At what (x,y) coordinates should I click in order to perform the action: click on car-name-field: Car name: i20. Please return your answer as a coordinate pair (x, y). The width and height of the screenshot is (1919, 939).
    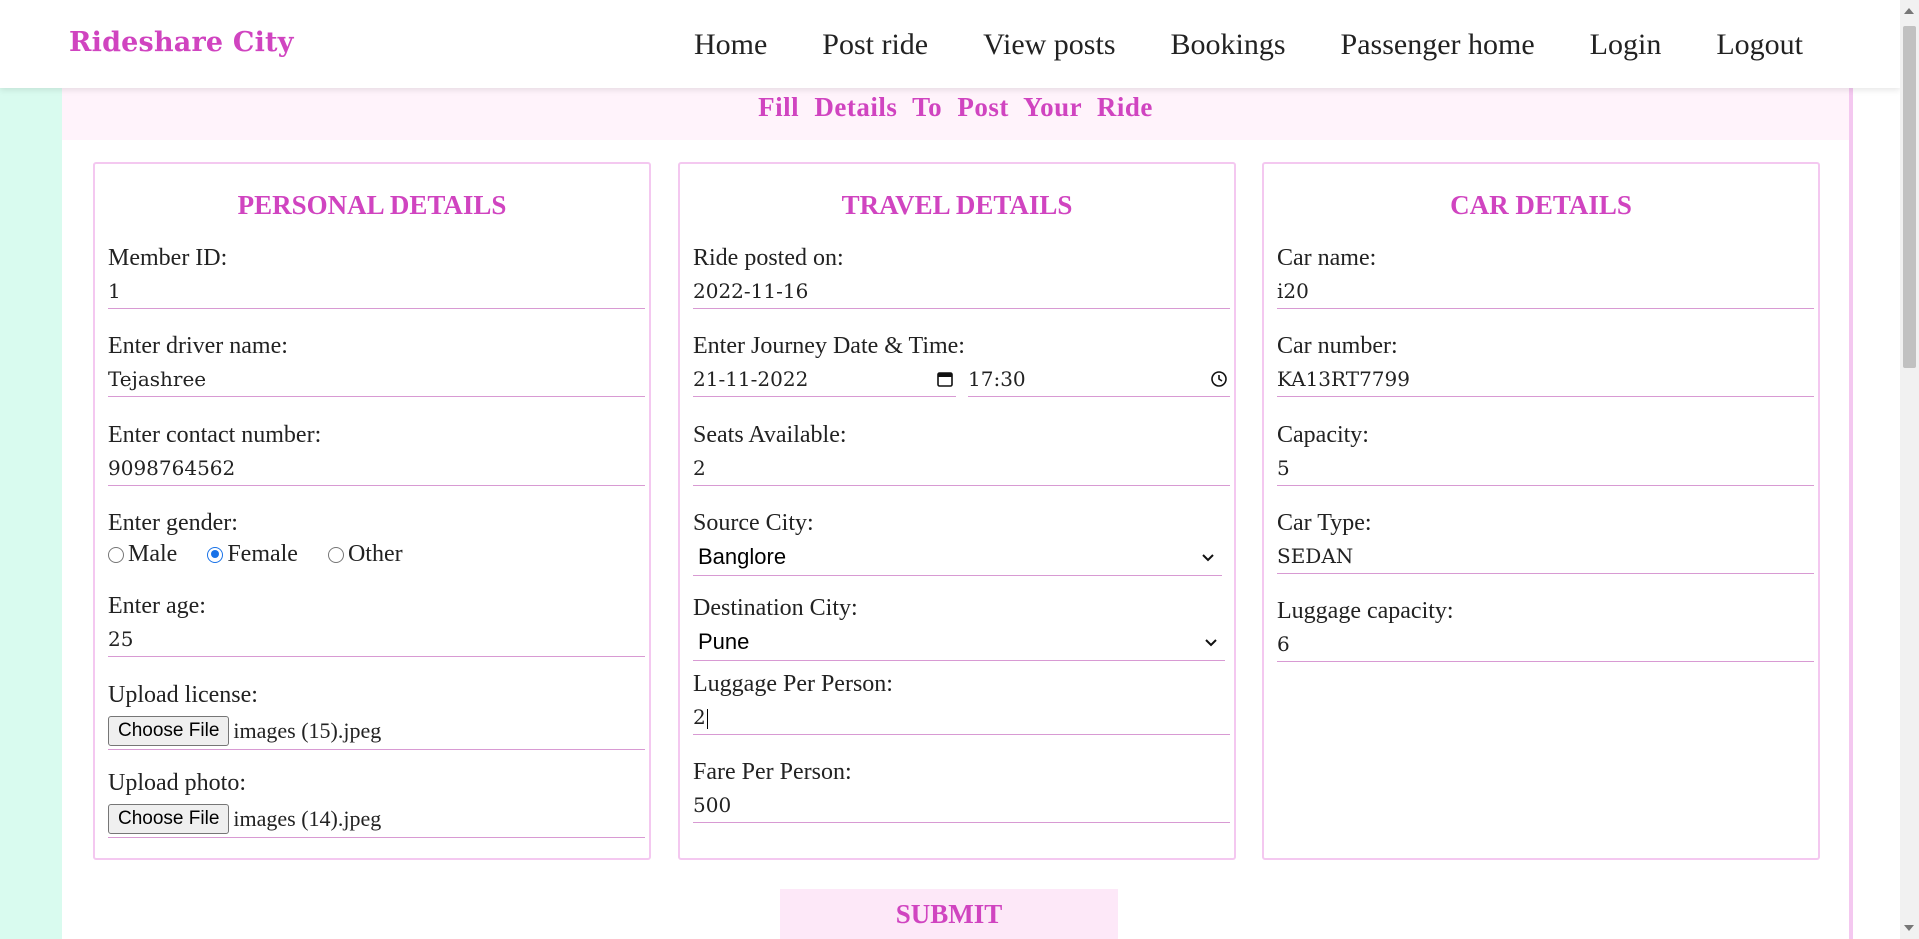
    Looking at the image, I should click on (1545, 276).